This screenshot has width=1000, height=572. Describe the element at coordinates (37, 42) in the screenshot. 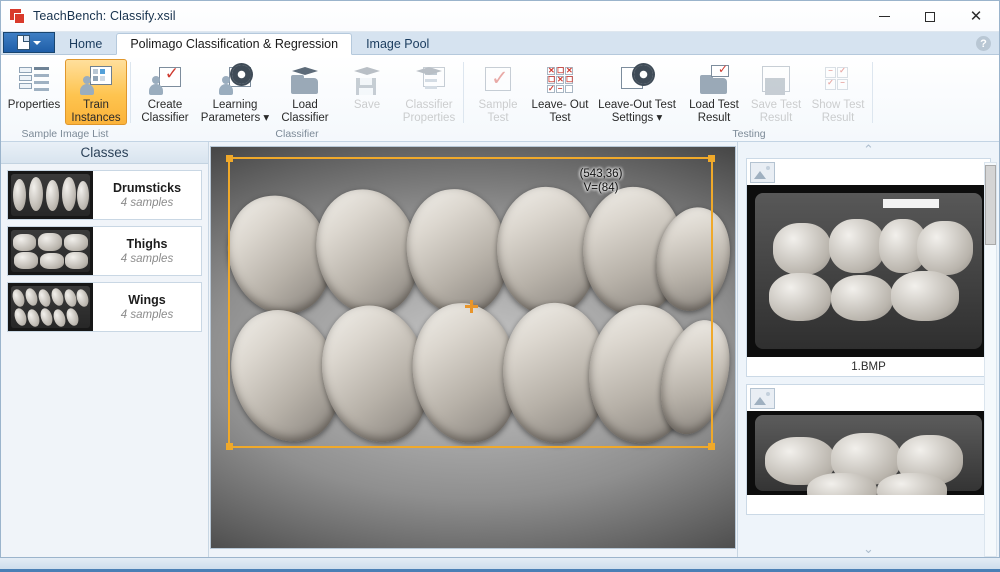

I see `chevron-down-icon` at that location.